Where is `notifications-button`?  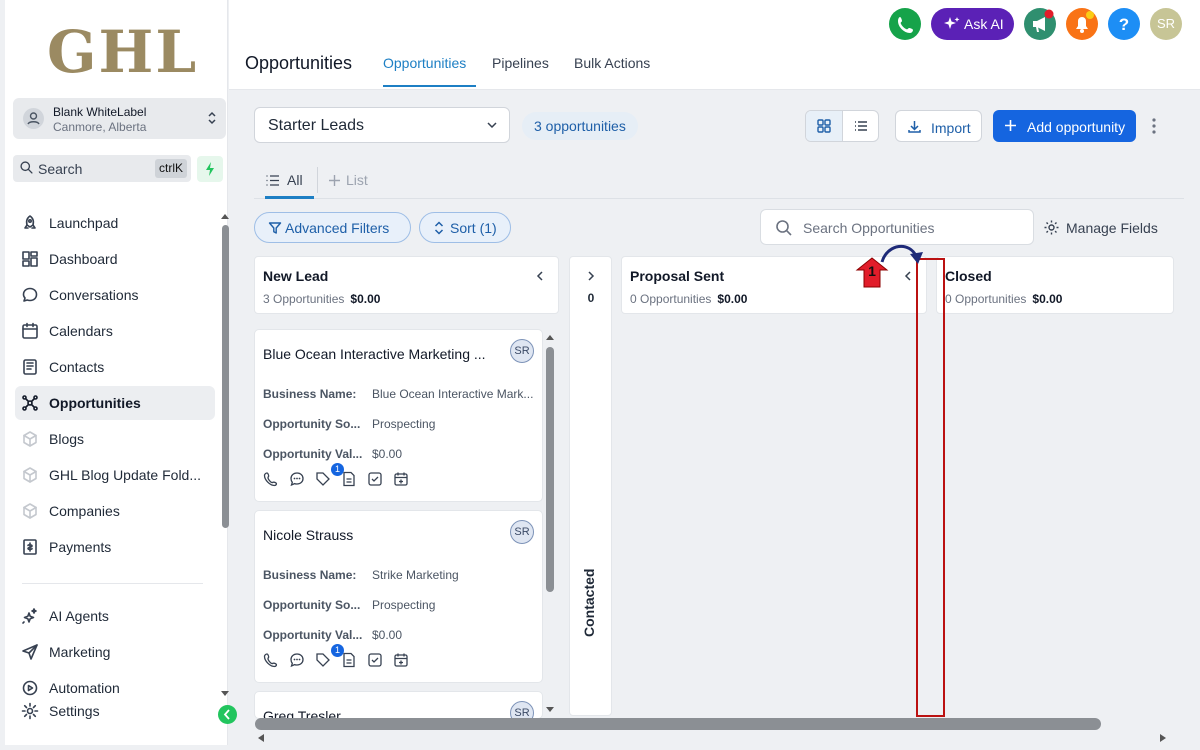
notifications-button is located at coordinates (1082, 24).